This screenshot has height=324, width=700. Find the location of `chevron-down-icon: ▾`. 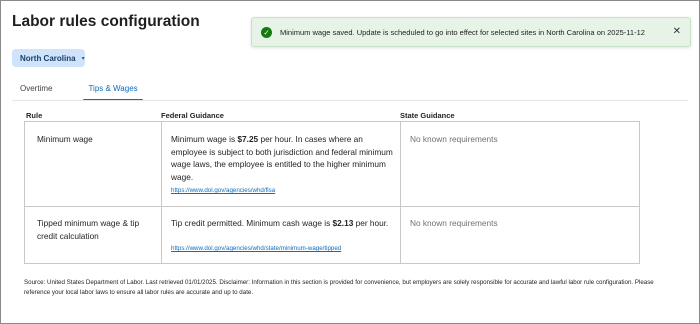

chevron-down-icon: ▾ is located at coordinates (83, 58).